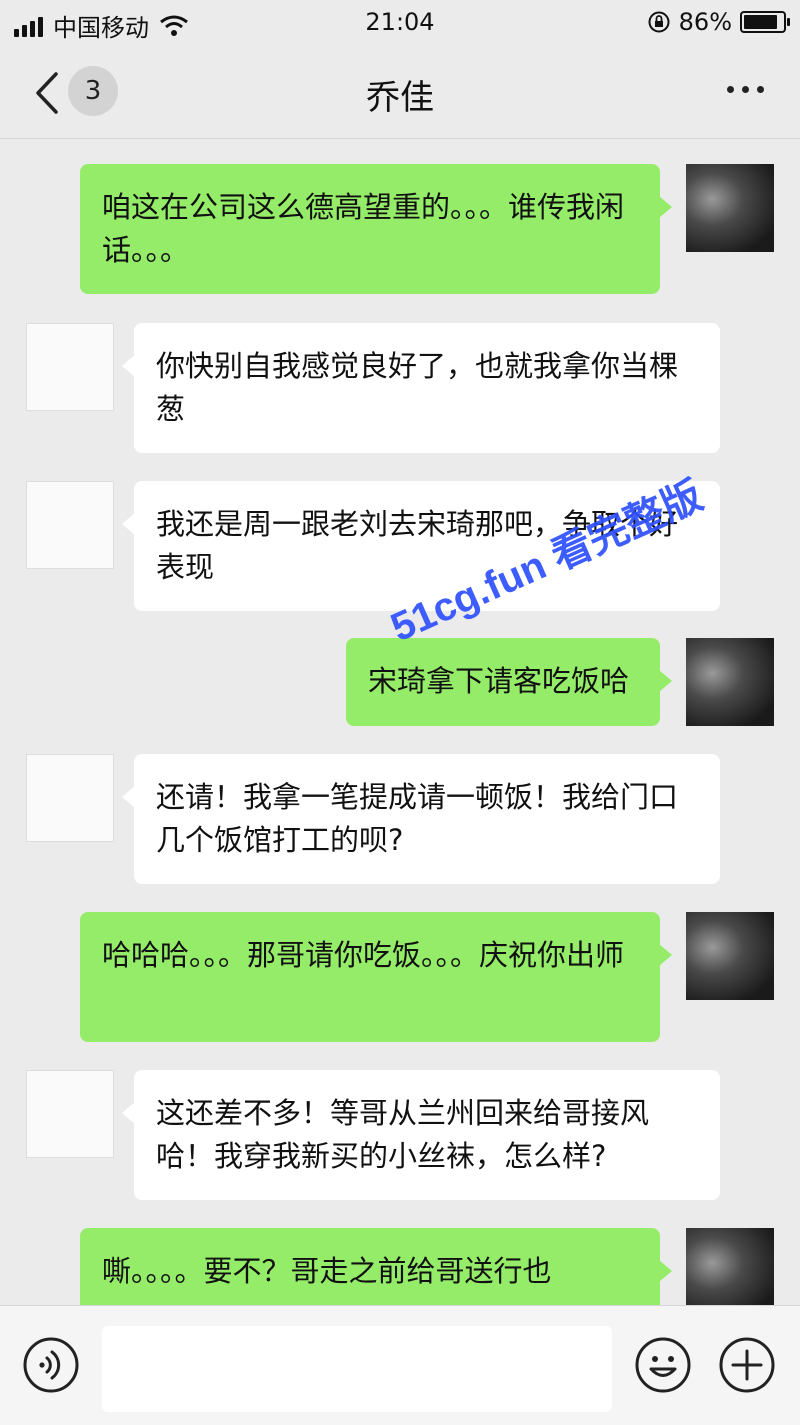  What do you see at coordinates (357, 1369) in the screenshot?
I see `message-input` at bounding box center [357, 1369].